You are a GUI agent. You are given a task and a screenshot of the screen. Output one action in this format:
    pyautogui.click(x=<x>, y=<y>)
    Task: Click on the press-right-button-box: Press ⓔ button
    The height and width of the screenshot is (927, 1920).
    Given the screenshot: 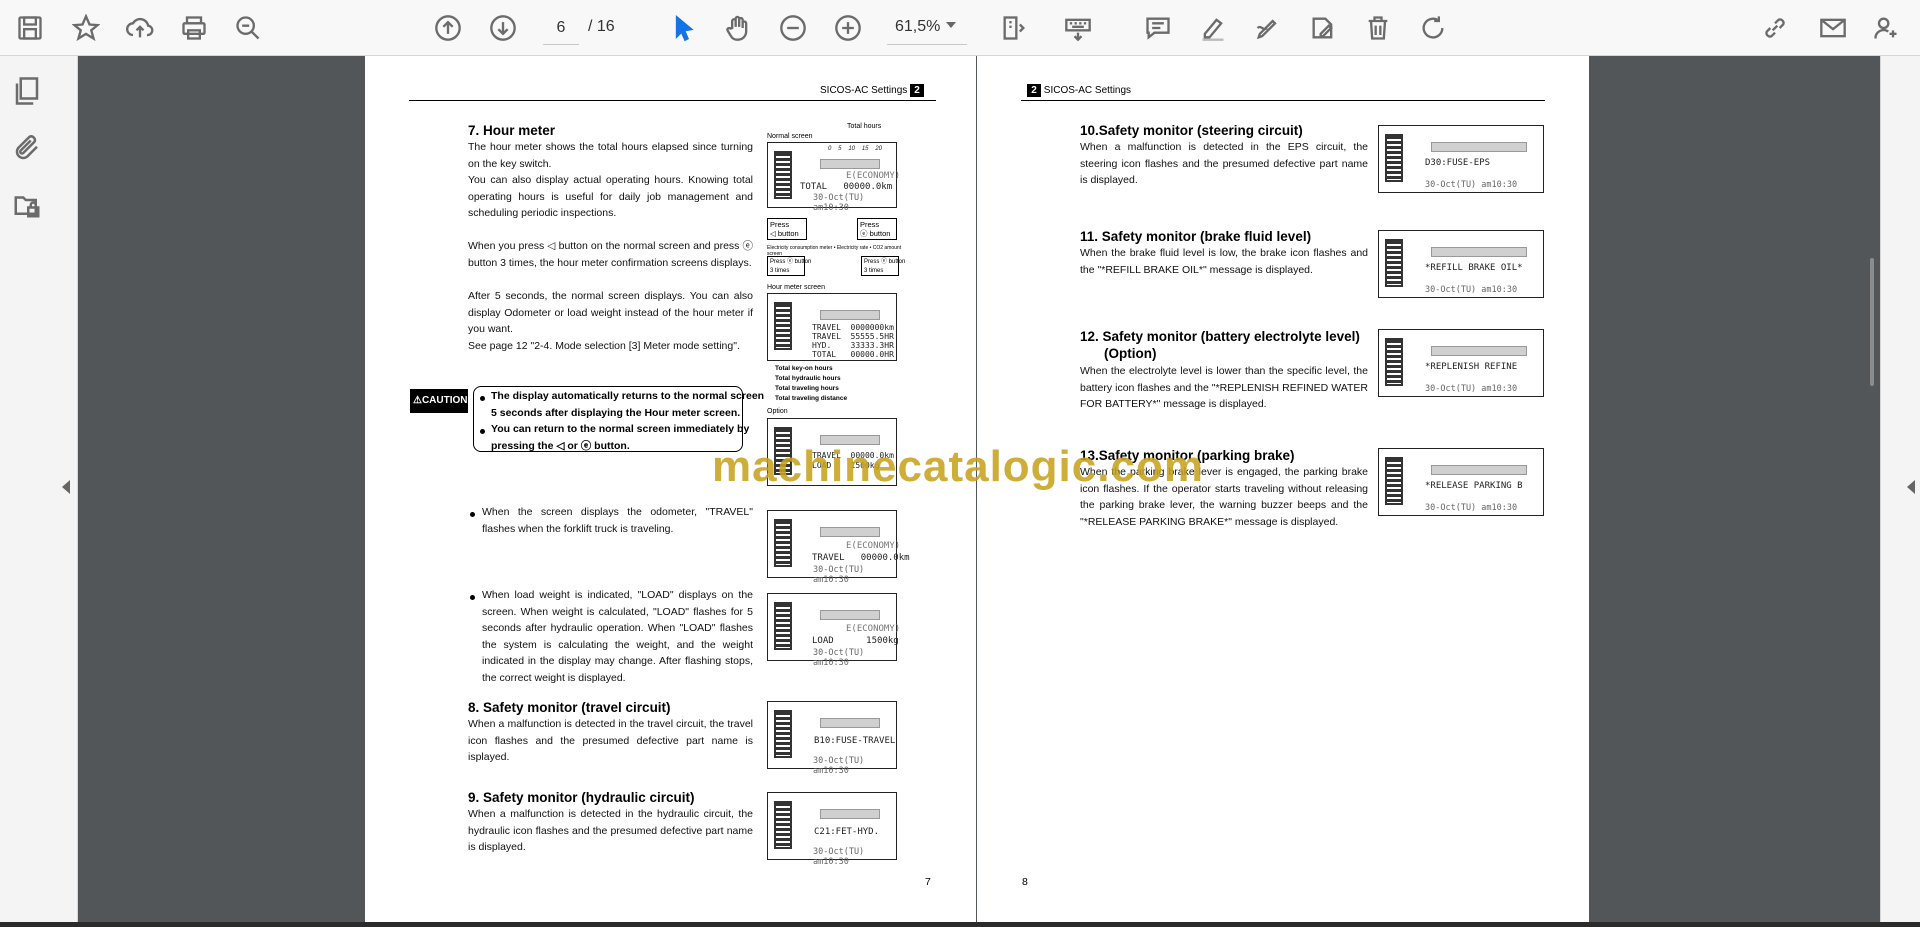 What is the action you would take?
    pyautogui.click(x=877, y=229)
    